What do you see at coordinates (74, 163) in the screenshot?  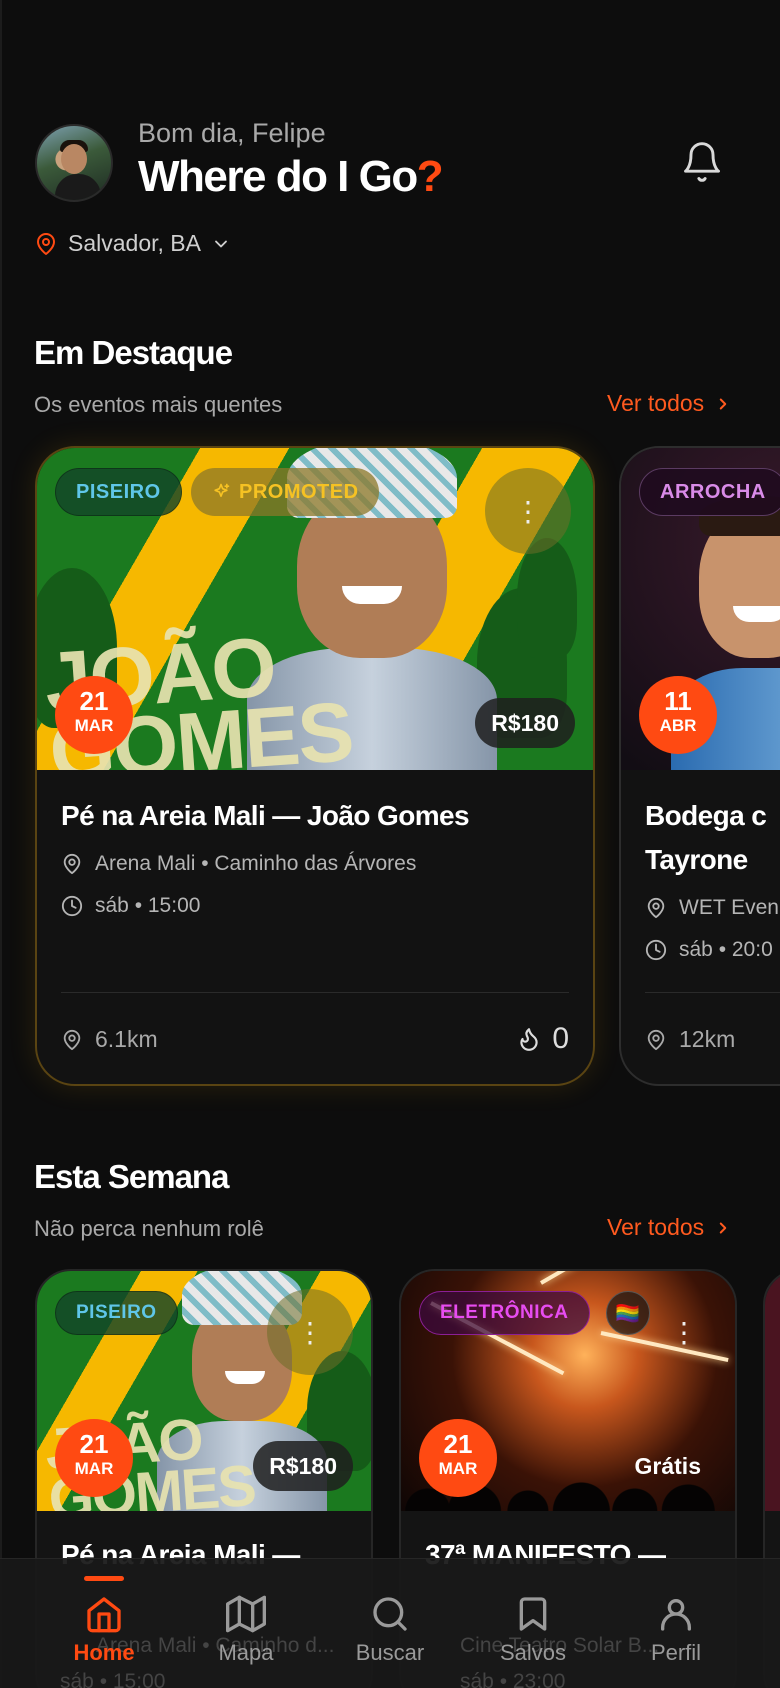 I see `avatar` at bounding box center [74, 163].